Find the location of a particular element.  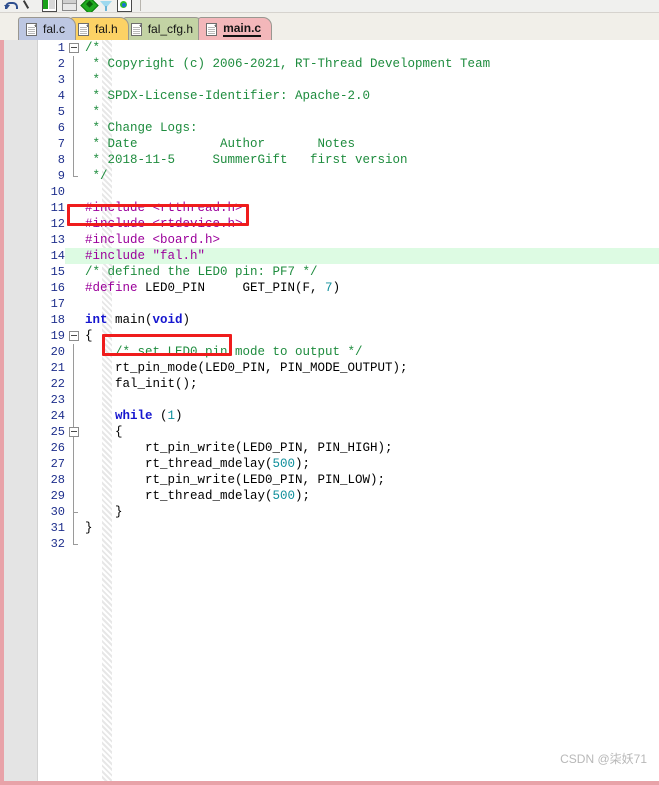

code-line: 32 is located at coordinates (349, 544).